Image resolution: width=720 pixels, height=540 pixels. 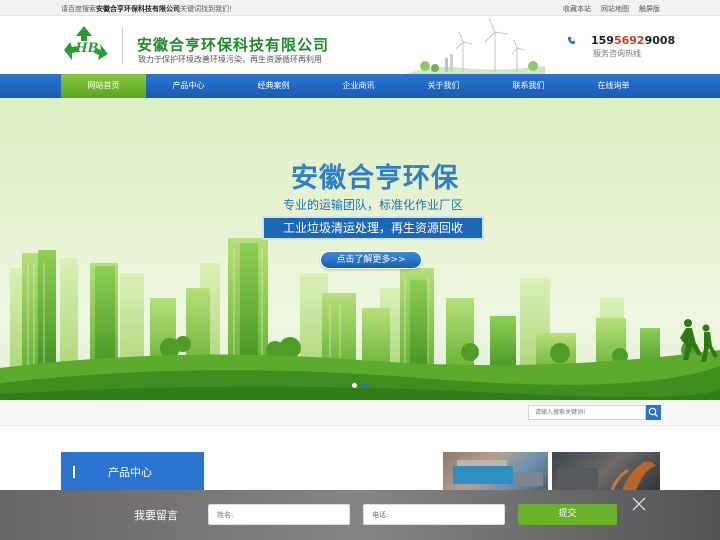 I want to click on search-icon, so click(x=653, y=412).